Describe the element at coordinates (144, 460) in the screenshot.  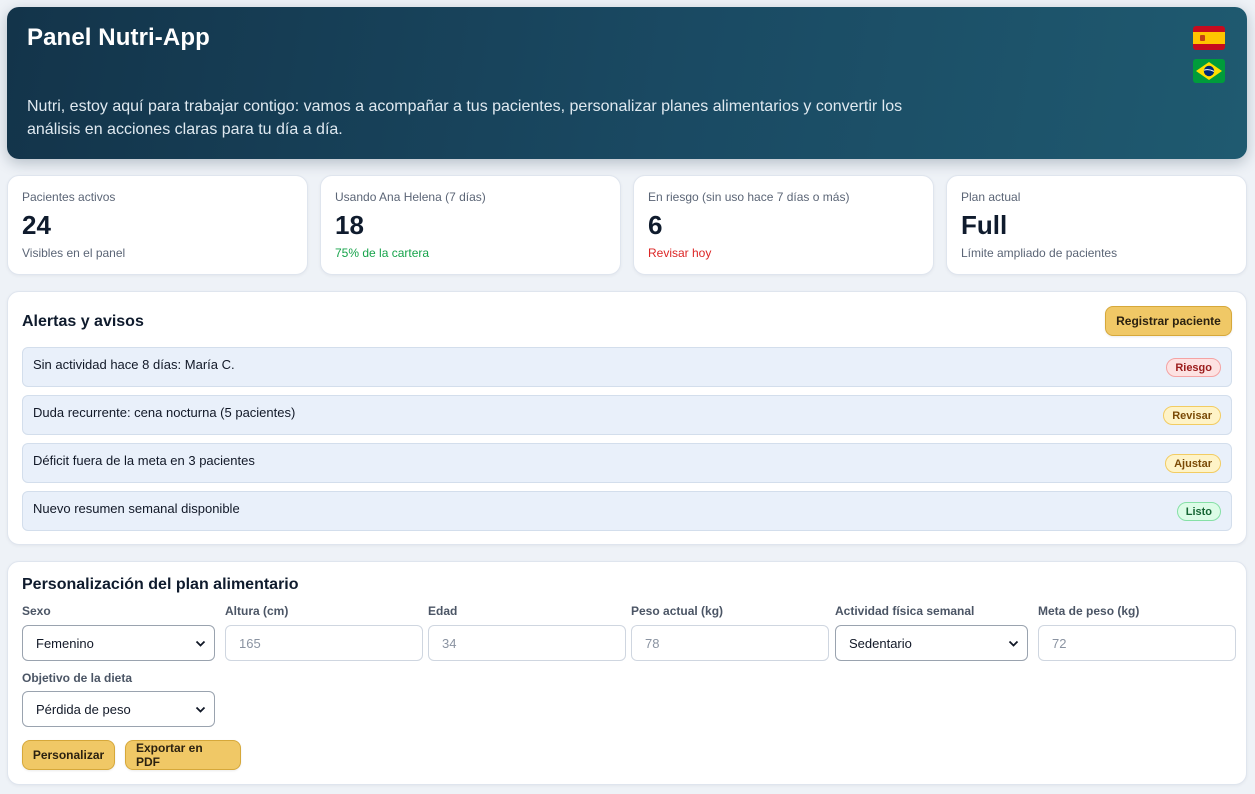
I see `alert-text: Déficit fuera de la meta en 3 pacientes` at that location.